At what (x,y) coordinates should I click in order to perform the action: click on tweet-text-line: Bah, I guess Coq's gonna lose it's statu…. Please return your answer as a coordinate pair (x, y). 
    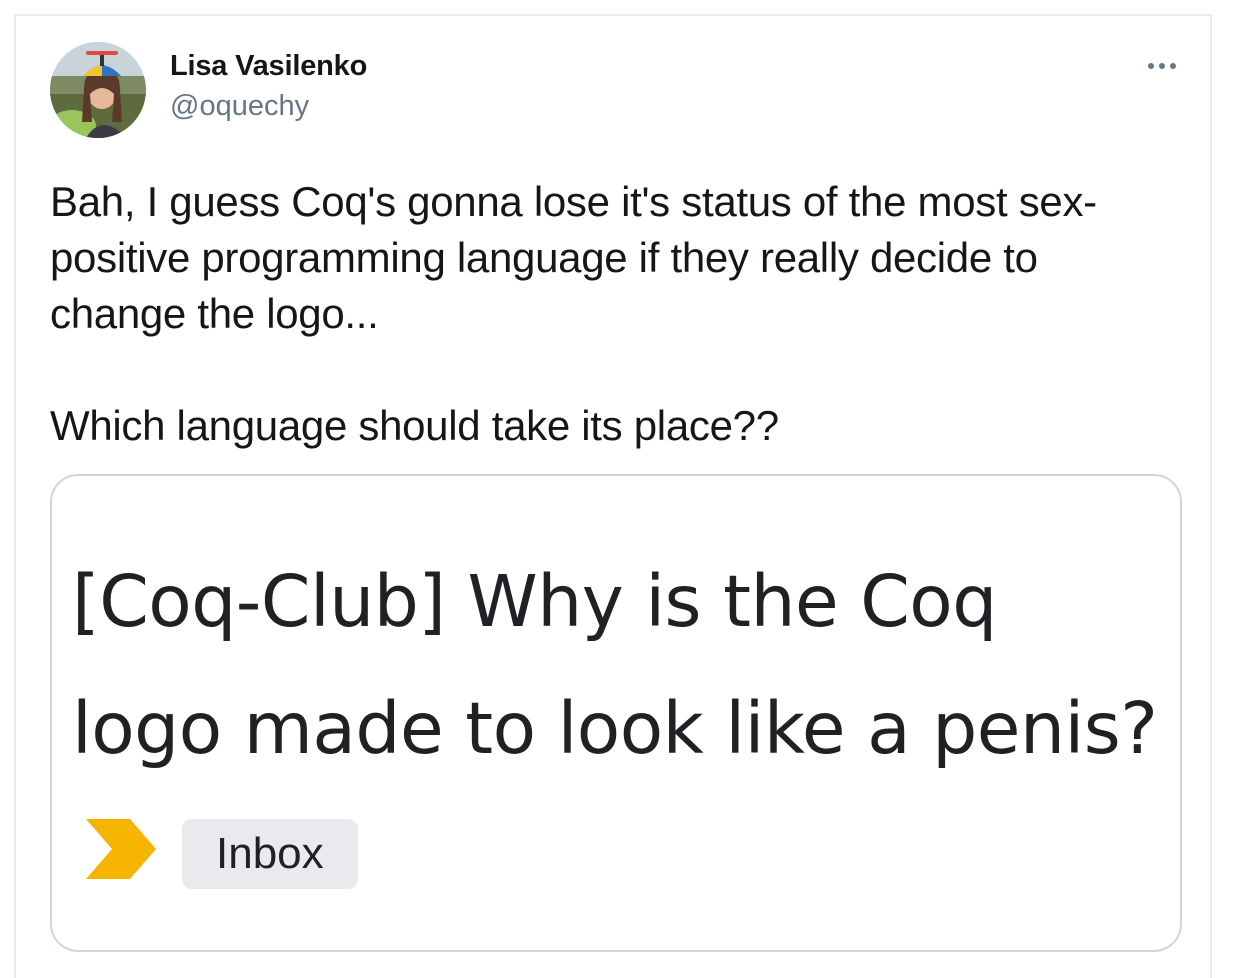
    Looking at the image, I should click on (573, 201).